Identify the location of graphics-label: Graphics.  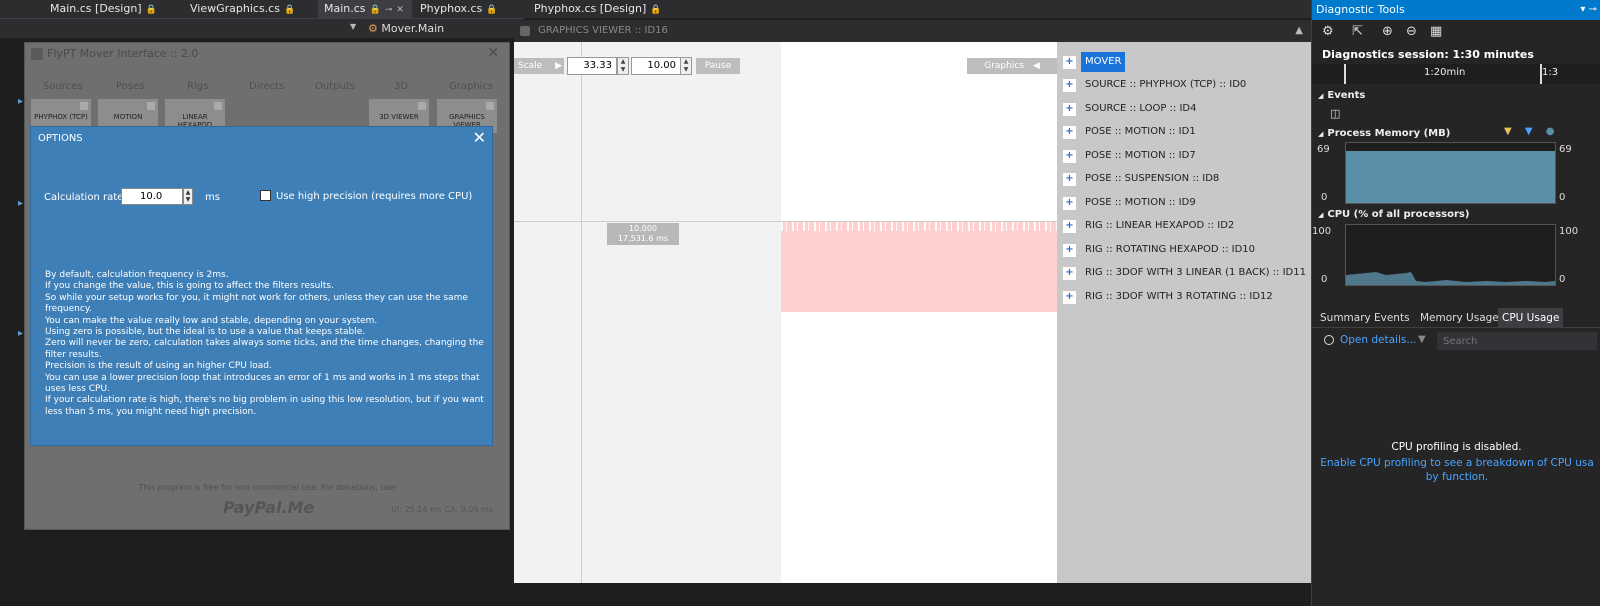
(1004, 66).